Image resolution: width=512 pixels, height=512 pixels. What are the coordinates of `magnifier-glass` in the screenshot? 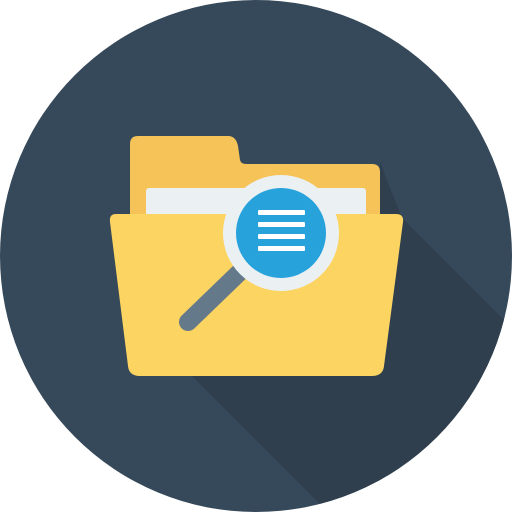 It's located at (281, 233).